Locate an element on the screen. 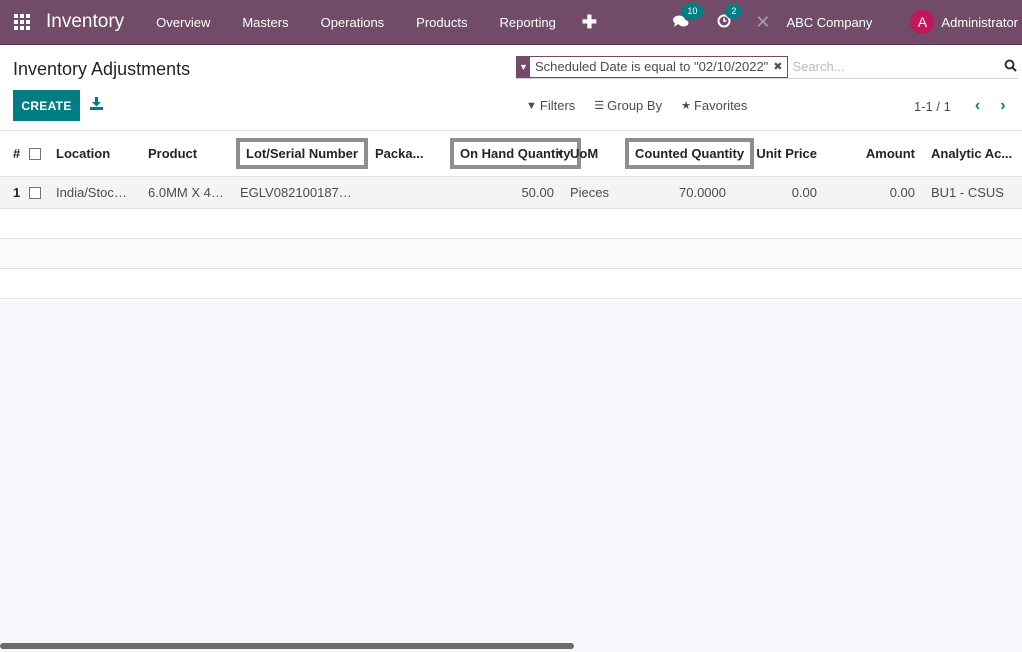 The width and height of the screenshot is (1022, 652). row-index: 1 is located at coordinates (12, 192).